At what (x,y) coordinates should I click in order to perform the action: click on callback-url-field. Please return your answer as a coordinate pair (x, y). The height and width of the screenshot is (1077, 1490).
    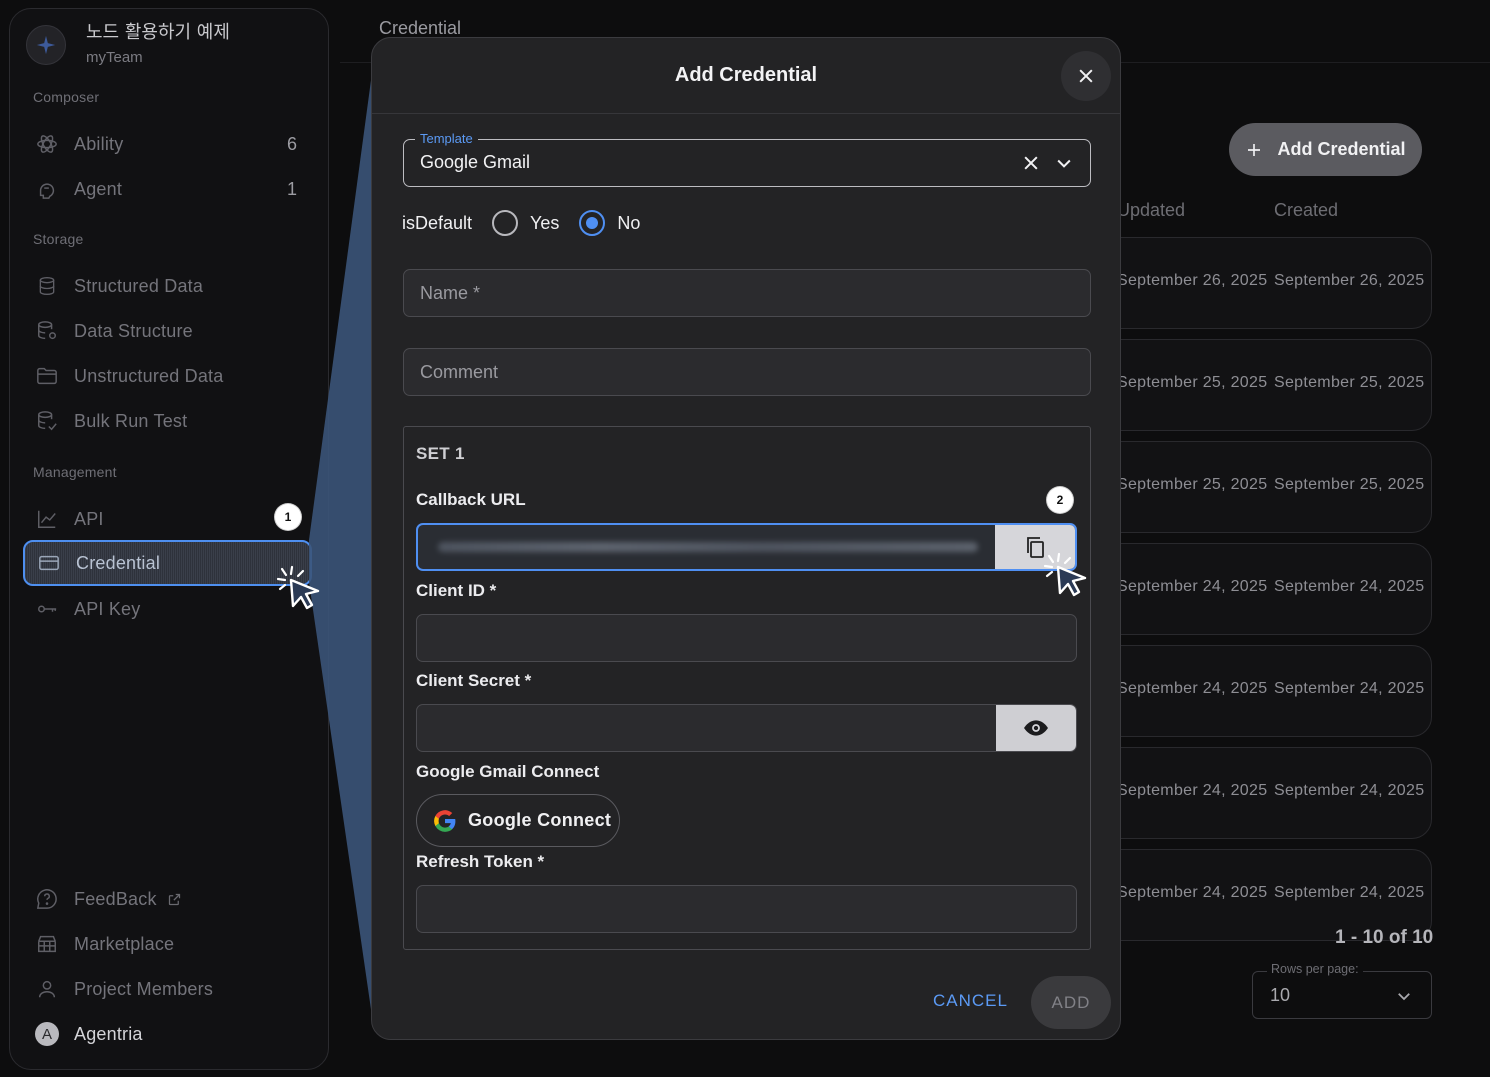
    Looking at the image, I should click on (746, 547).